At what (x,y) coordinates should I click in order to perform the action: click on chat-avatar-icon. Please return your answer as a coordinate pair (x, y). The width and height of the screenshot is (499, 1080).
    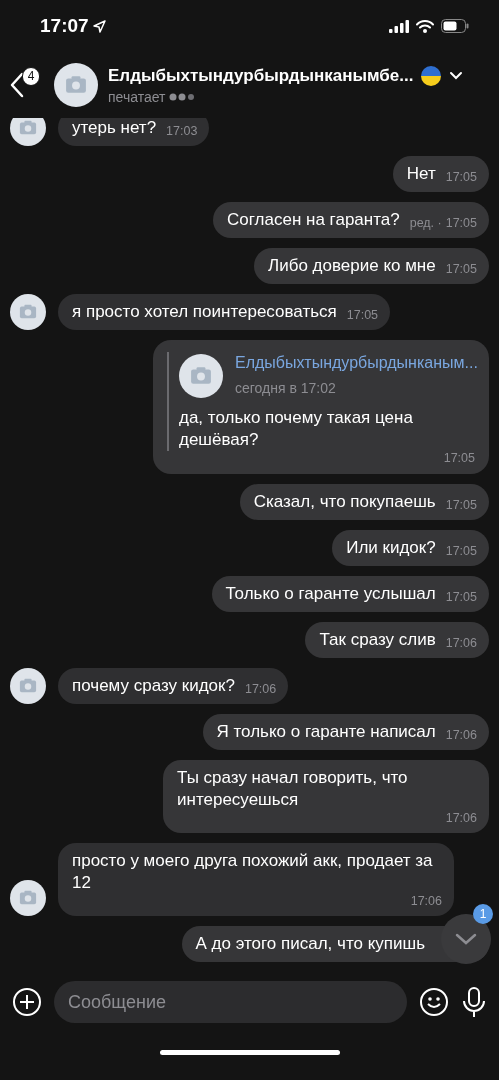
    Looking at the image, I should click on (76, 85).